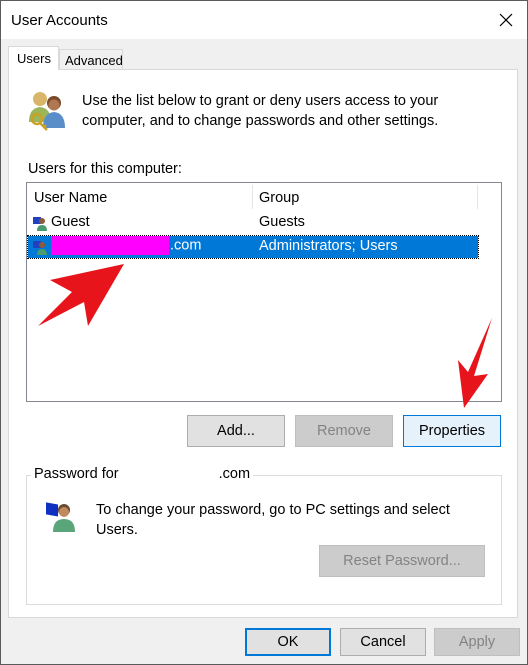 This screenshot has width=528, height=665. What do you see at coordinates (81, 295) in the screenshot?
I see `arrow-to-selected-user` at bounding box center [81, 295].